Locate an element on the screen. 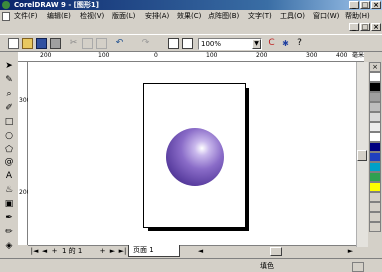 The width and height of the screenshot is (382, 272). page-tab: 页面 1 is located at coordinates (154, 251).